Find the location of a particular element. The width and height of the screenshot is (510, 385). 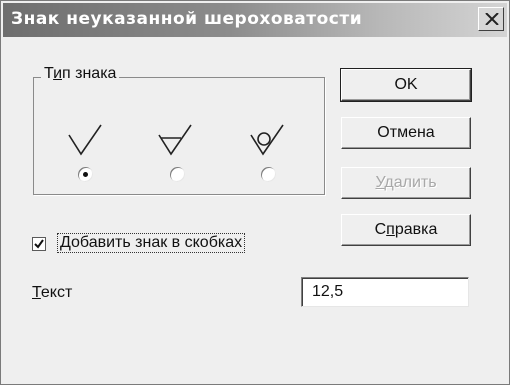

delete-button: Удалить is located at coordinates (406, 183).